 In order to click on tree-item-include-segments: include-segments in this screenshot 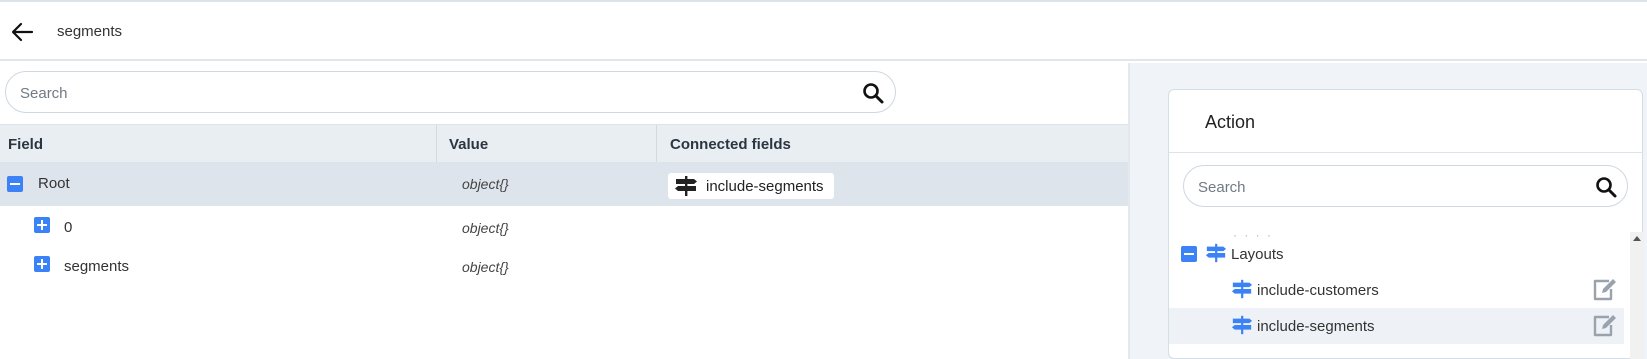, I will do `click(1396, 326)`.